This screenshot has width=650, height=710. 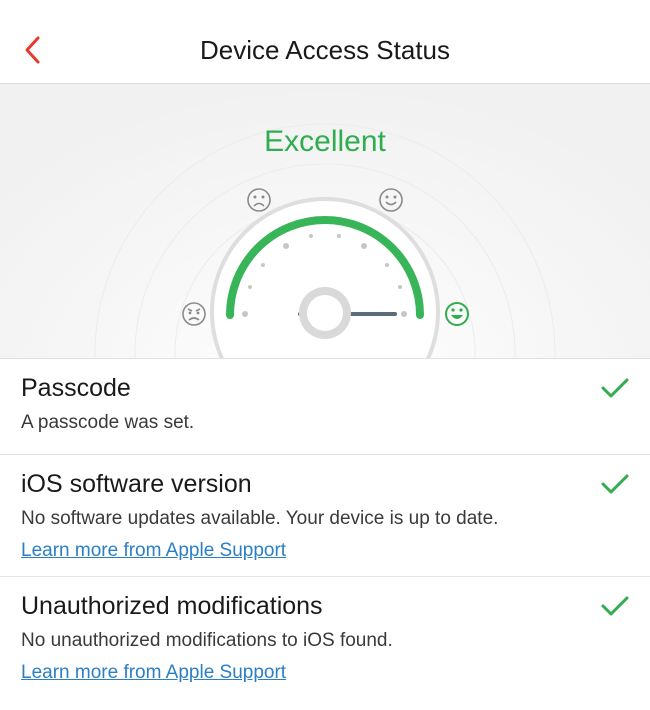 I want to click on grinning-face-icon, so click(x=457, y=314).